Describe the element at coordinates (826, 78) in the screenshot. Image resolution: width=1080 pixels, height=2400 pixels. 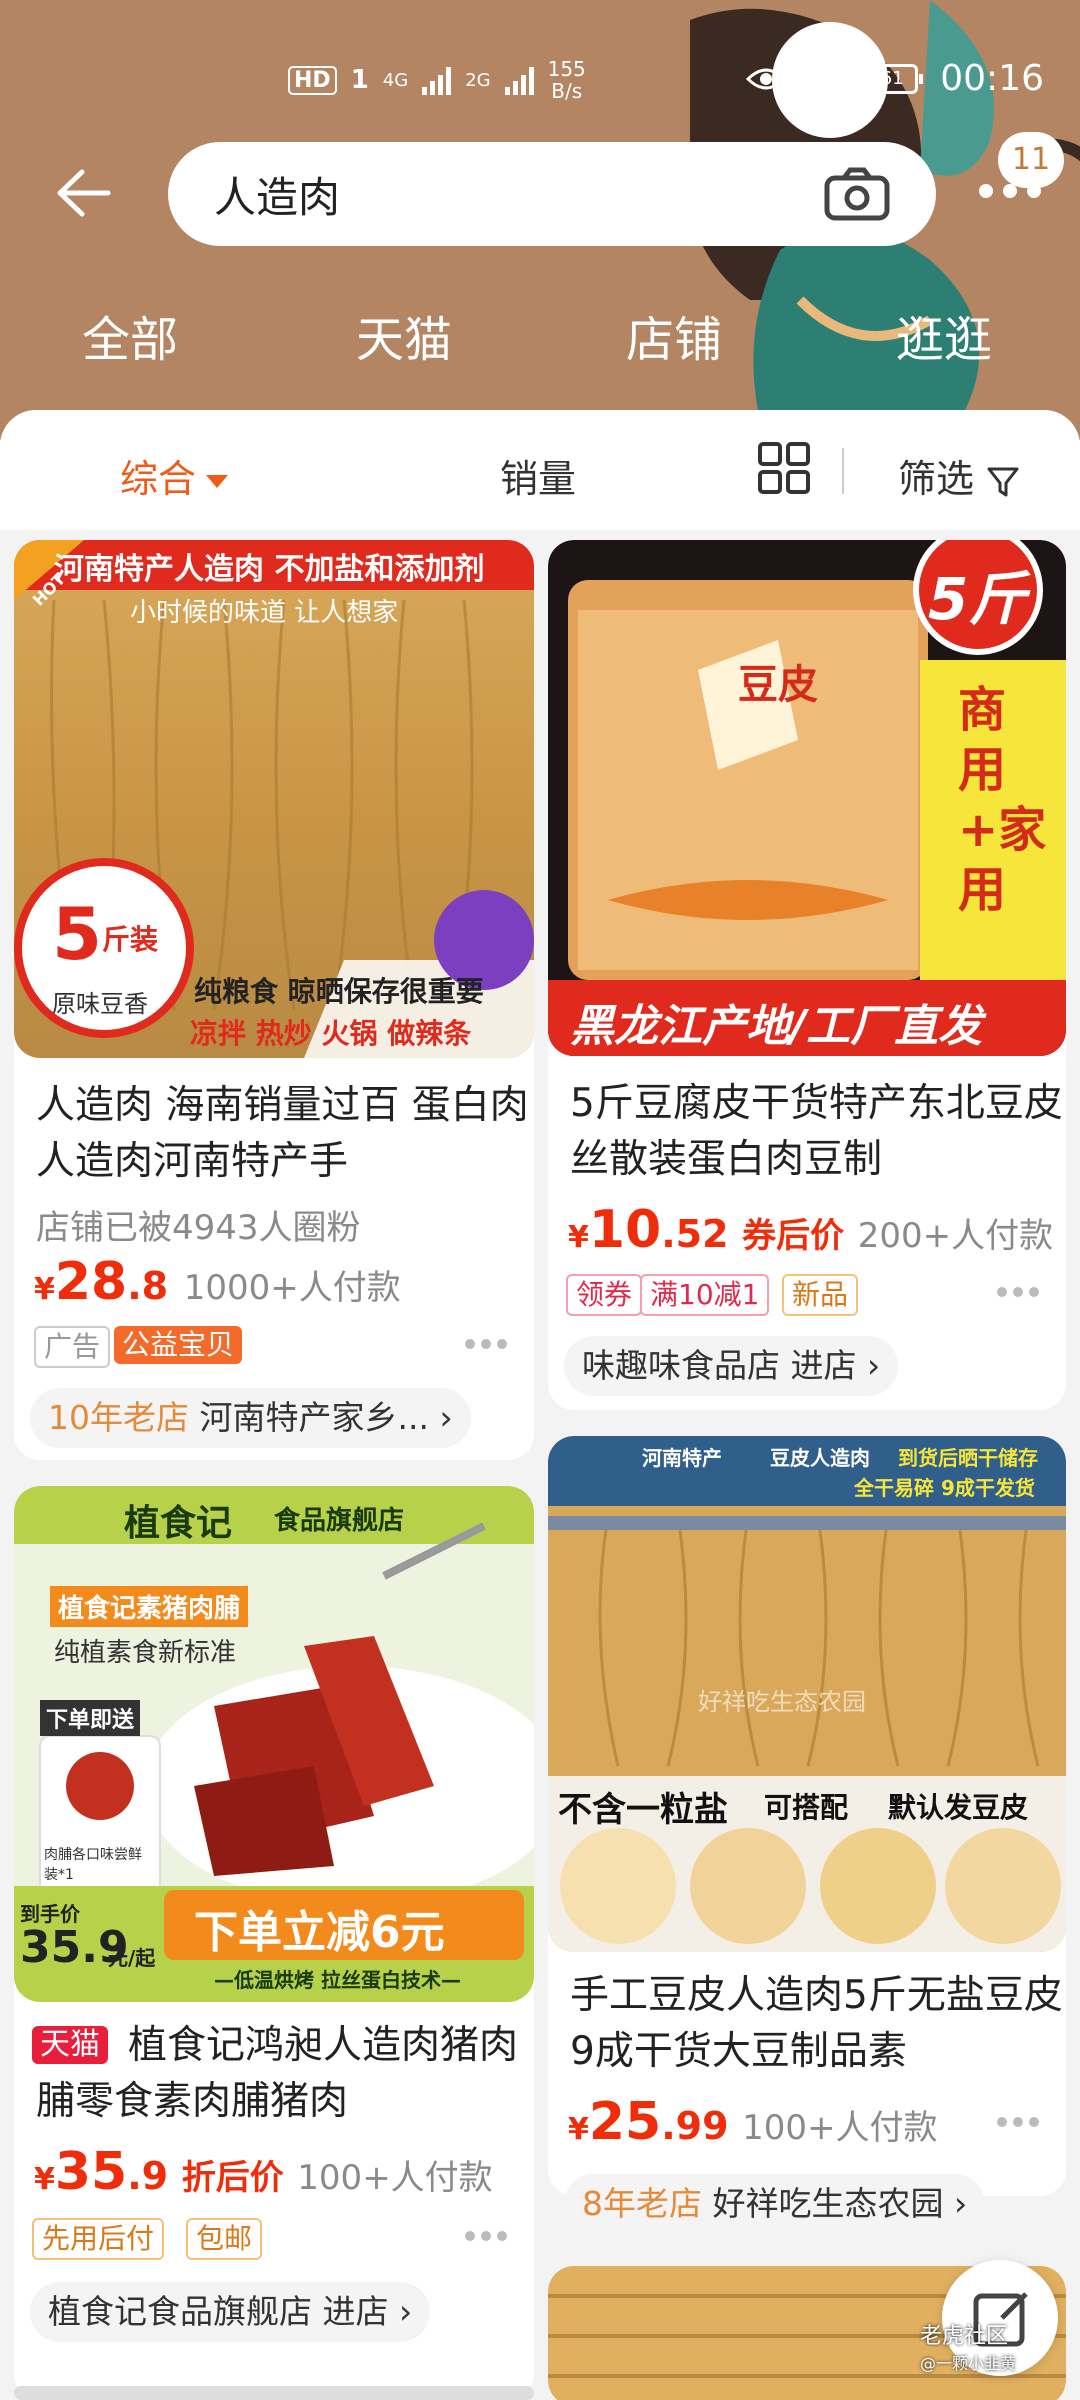
I see `mute-icon` at that location.